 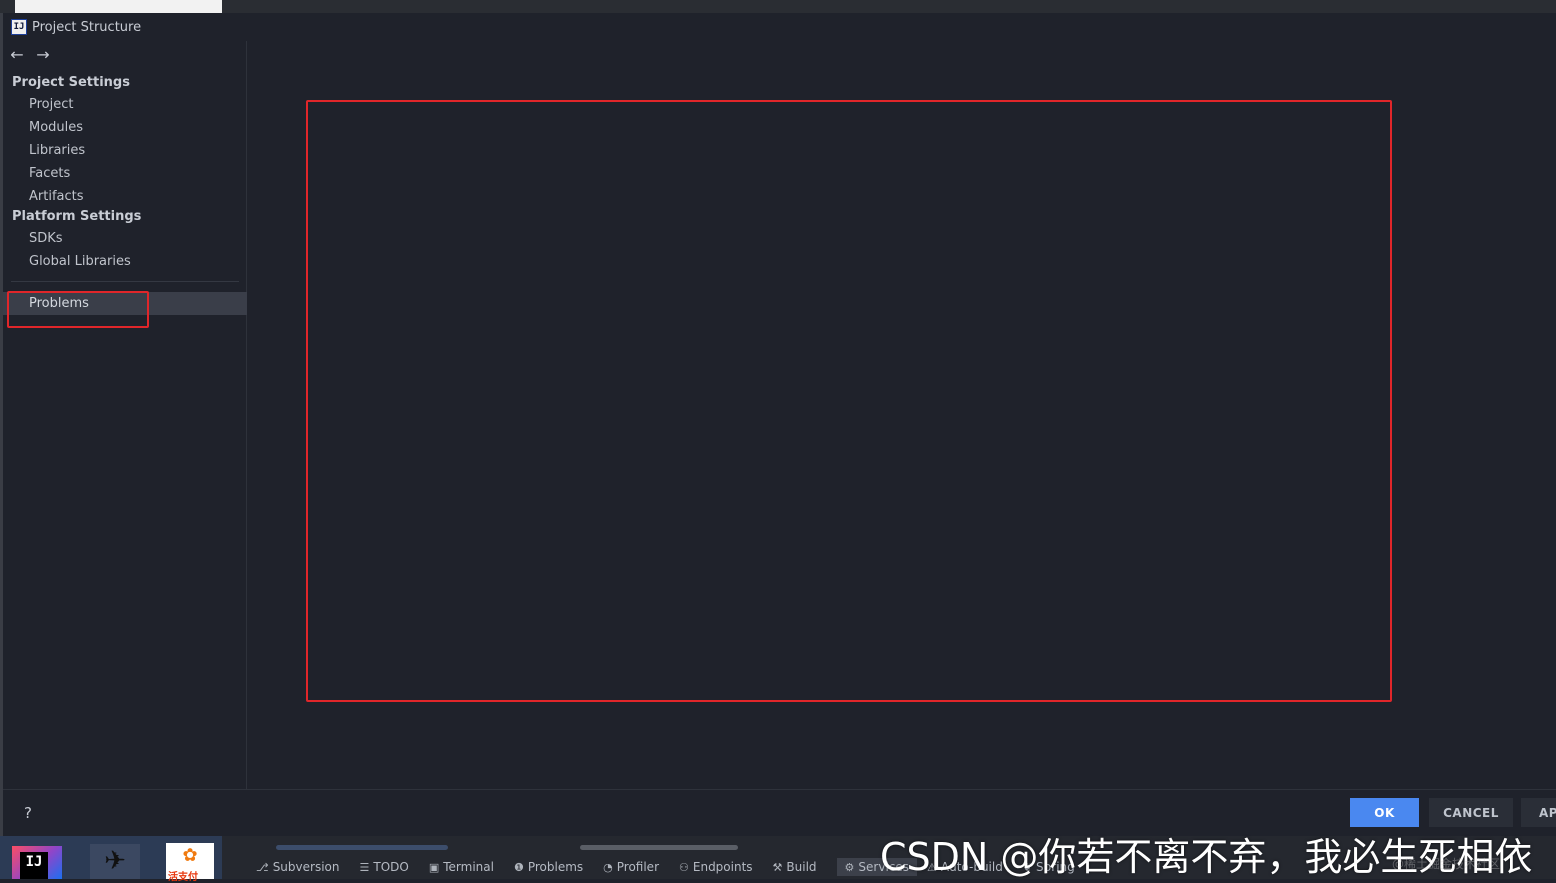 I want to click on tool-tab-problems: ❶ Problems, so click(x=553, y=867).